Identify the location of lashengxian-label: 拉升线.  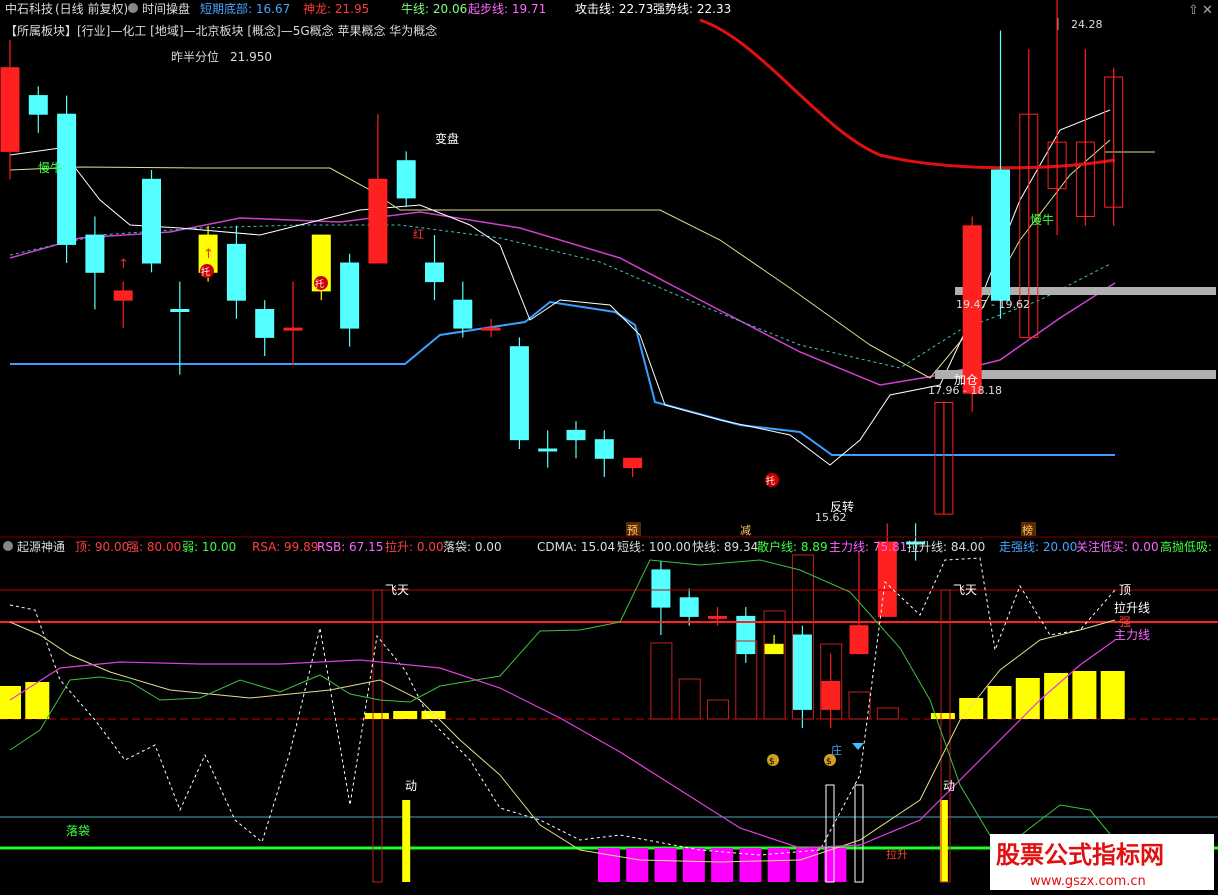
(1132, 607).